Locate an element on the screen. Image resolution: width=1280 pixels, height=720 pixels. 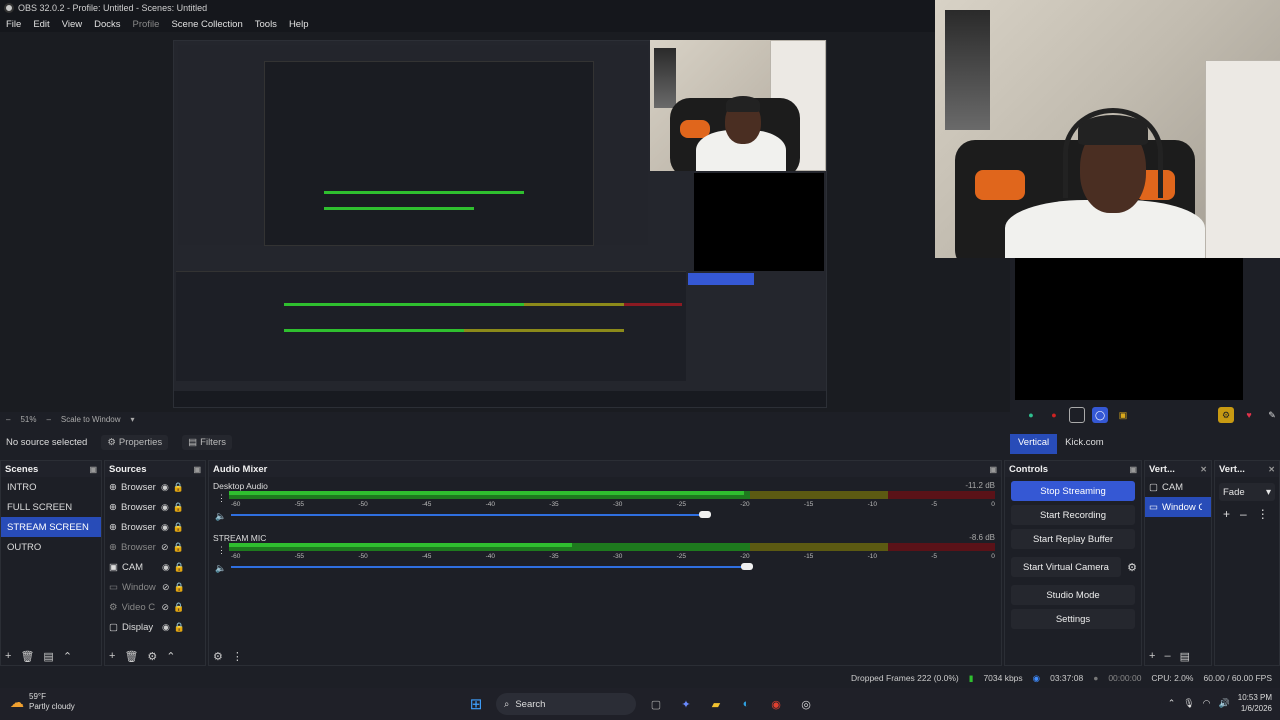
weather-widget: ☁ 59°F Partly cloudy is located at coordinates (42, 702).